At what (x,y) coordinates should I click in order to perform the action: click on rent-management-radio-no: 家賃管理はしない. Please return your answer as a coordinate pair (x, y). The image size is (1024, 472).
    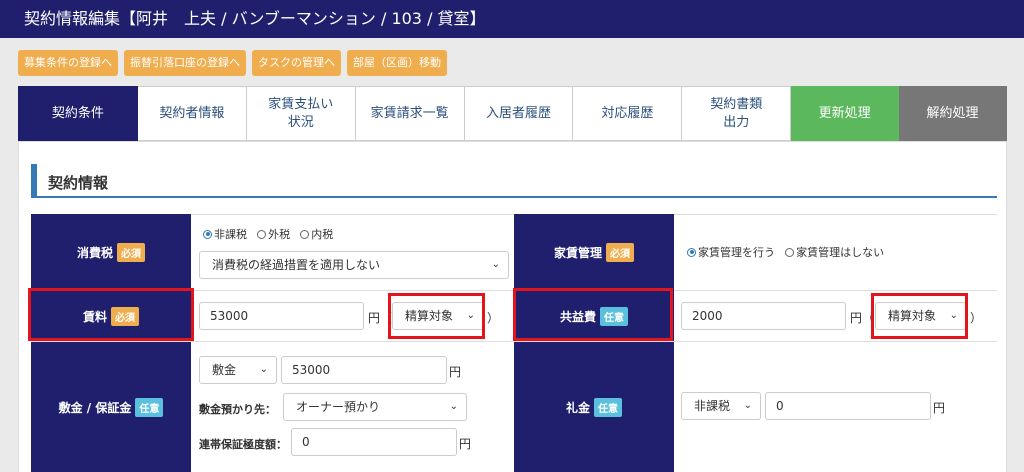
    Looking at the image, I should click on (834, 252).